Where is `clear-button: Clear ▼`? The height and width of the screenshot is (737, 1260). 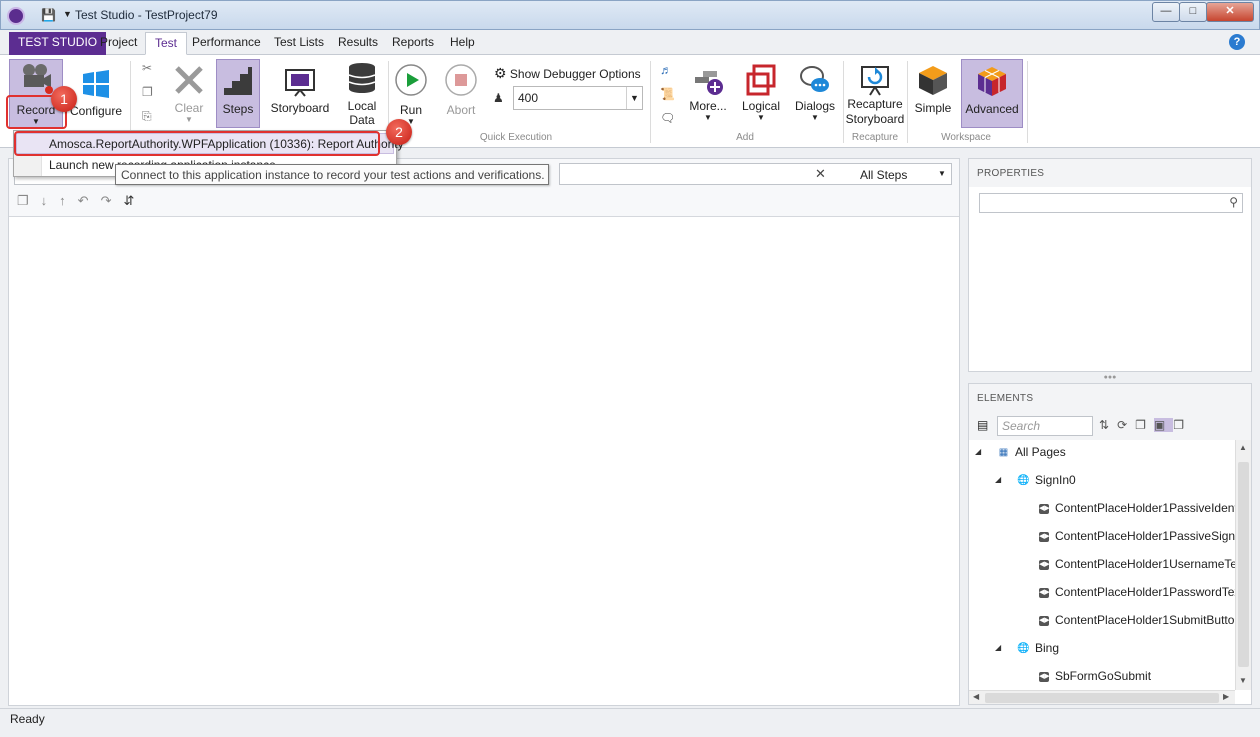
clear-button: Clear ▼ is located at coordinates (189, 94).